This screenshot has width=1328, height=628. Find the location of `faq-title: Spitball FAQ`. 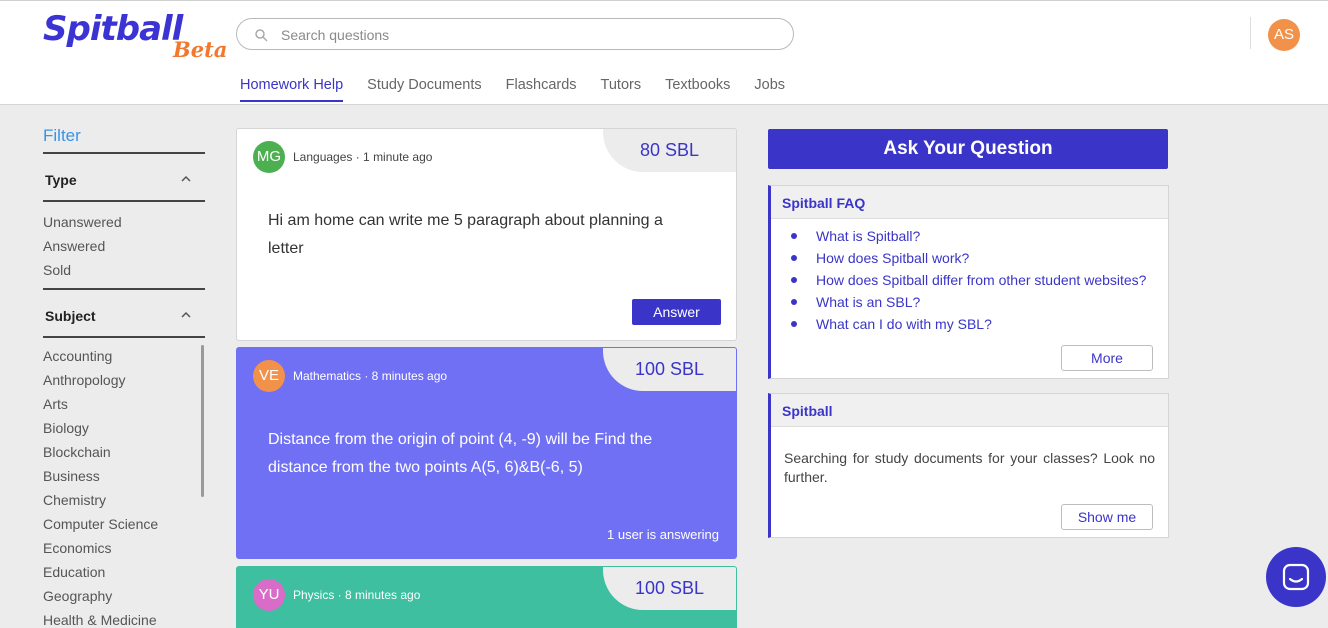

faq-title: Spitball FAQ is located at coordinates (969, 202).